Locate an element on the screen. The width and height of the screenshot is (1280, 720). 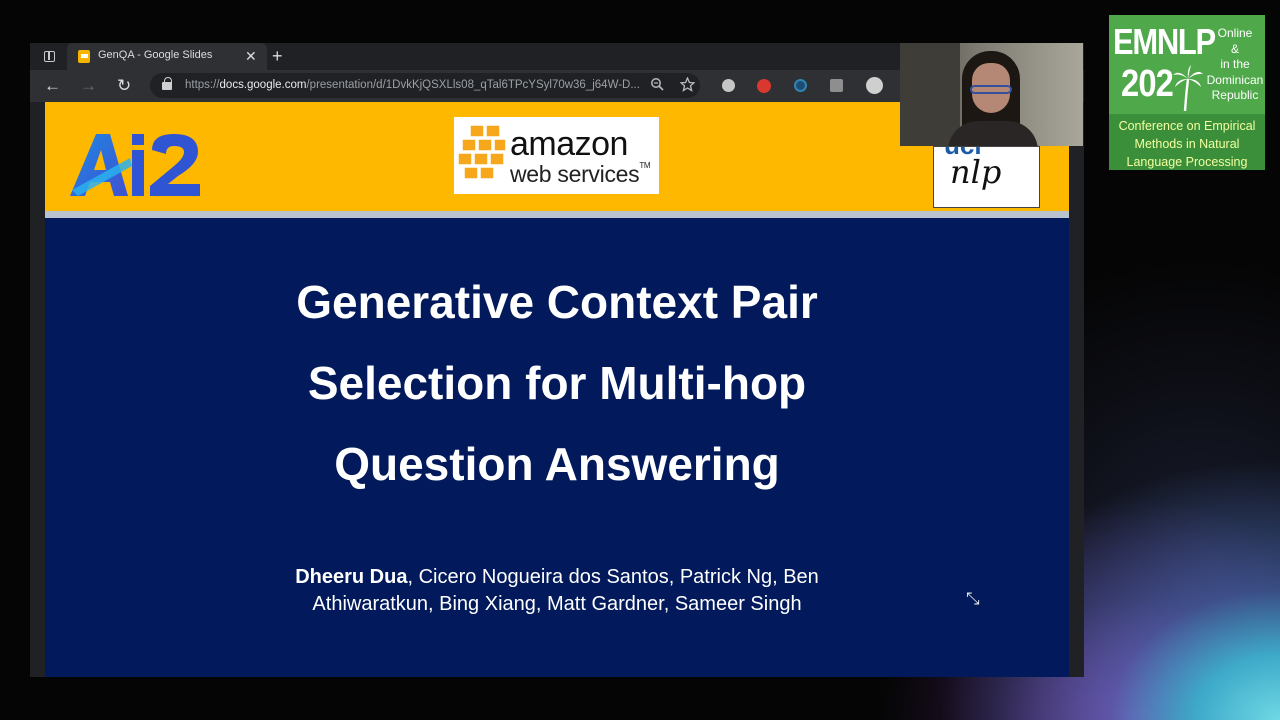
location-line: & is located at coordinates (1234, 48).